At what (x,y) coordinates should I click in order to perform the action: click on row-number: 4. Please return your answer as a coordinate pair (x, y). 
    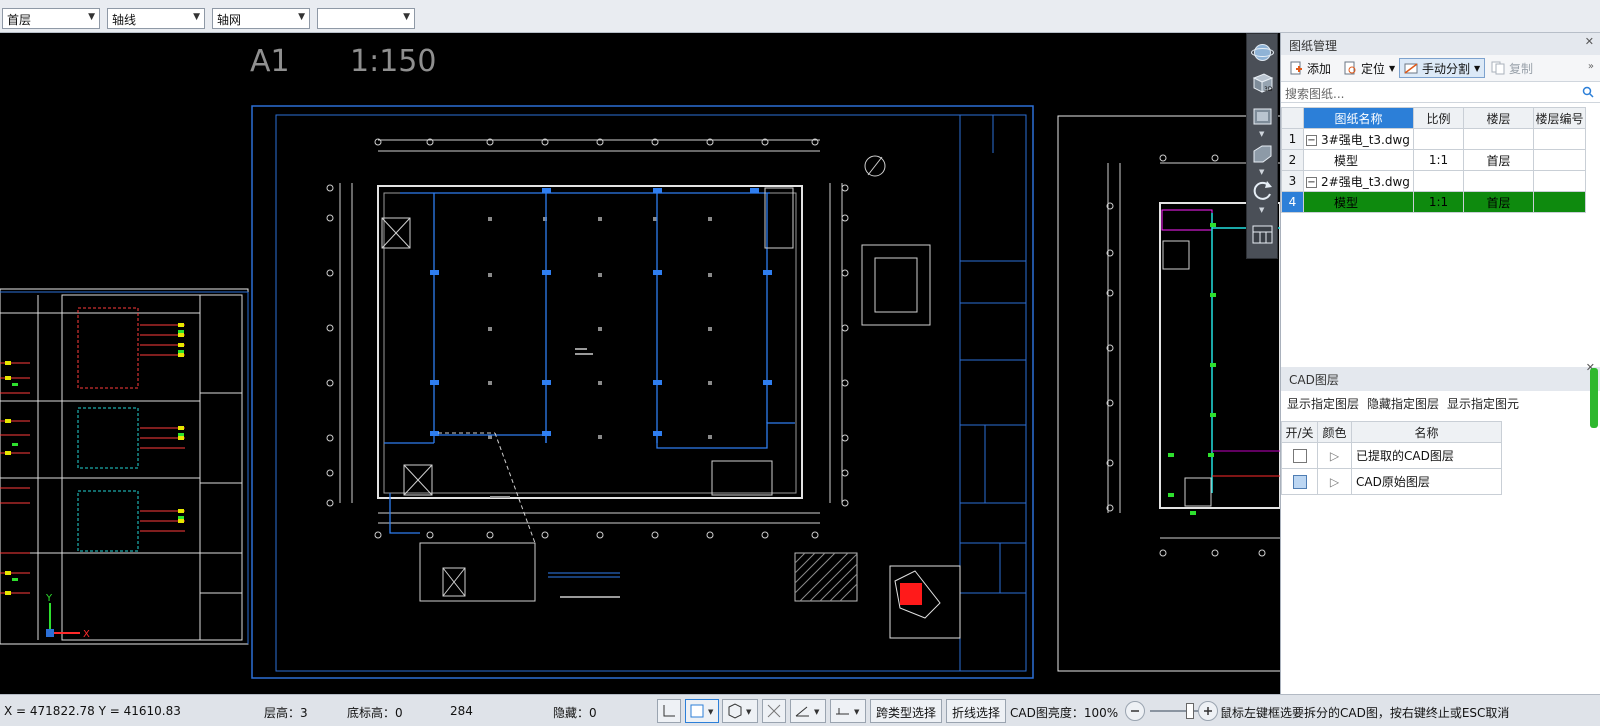
    Looking at the image, I should click on (1292, 202).